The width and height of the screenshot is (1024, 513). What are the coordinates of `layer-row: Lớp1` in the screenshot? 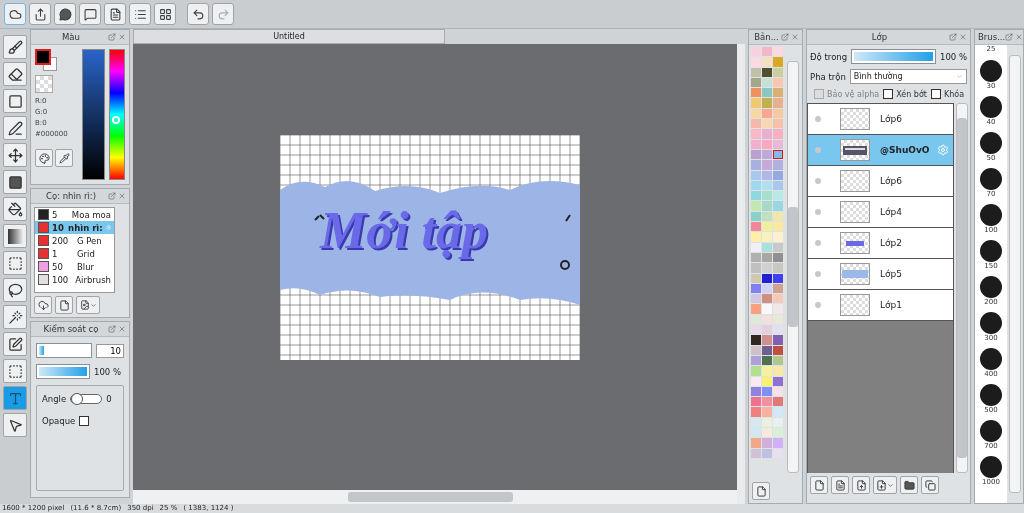 It's located at (880, 305).